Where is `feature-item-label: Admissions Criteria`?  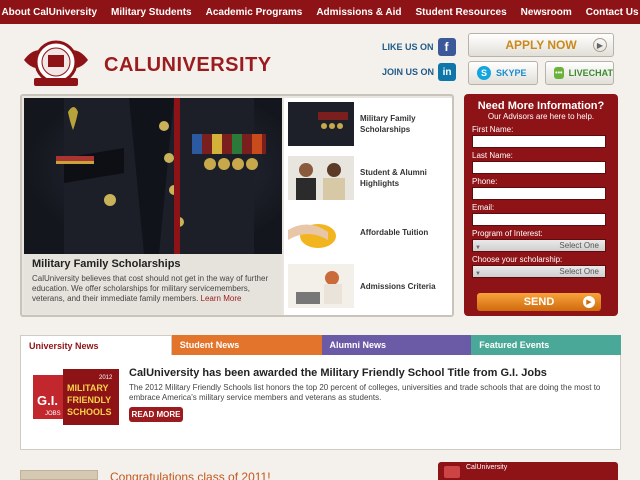
feature-item-label: Admissions Criteria is located at coordinates (398, 286).